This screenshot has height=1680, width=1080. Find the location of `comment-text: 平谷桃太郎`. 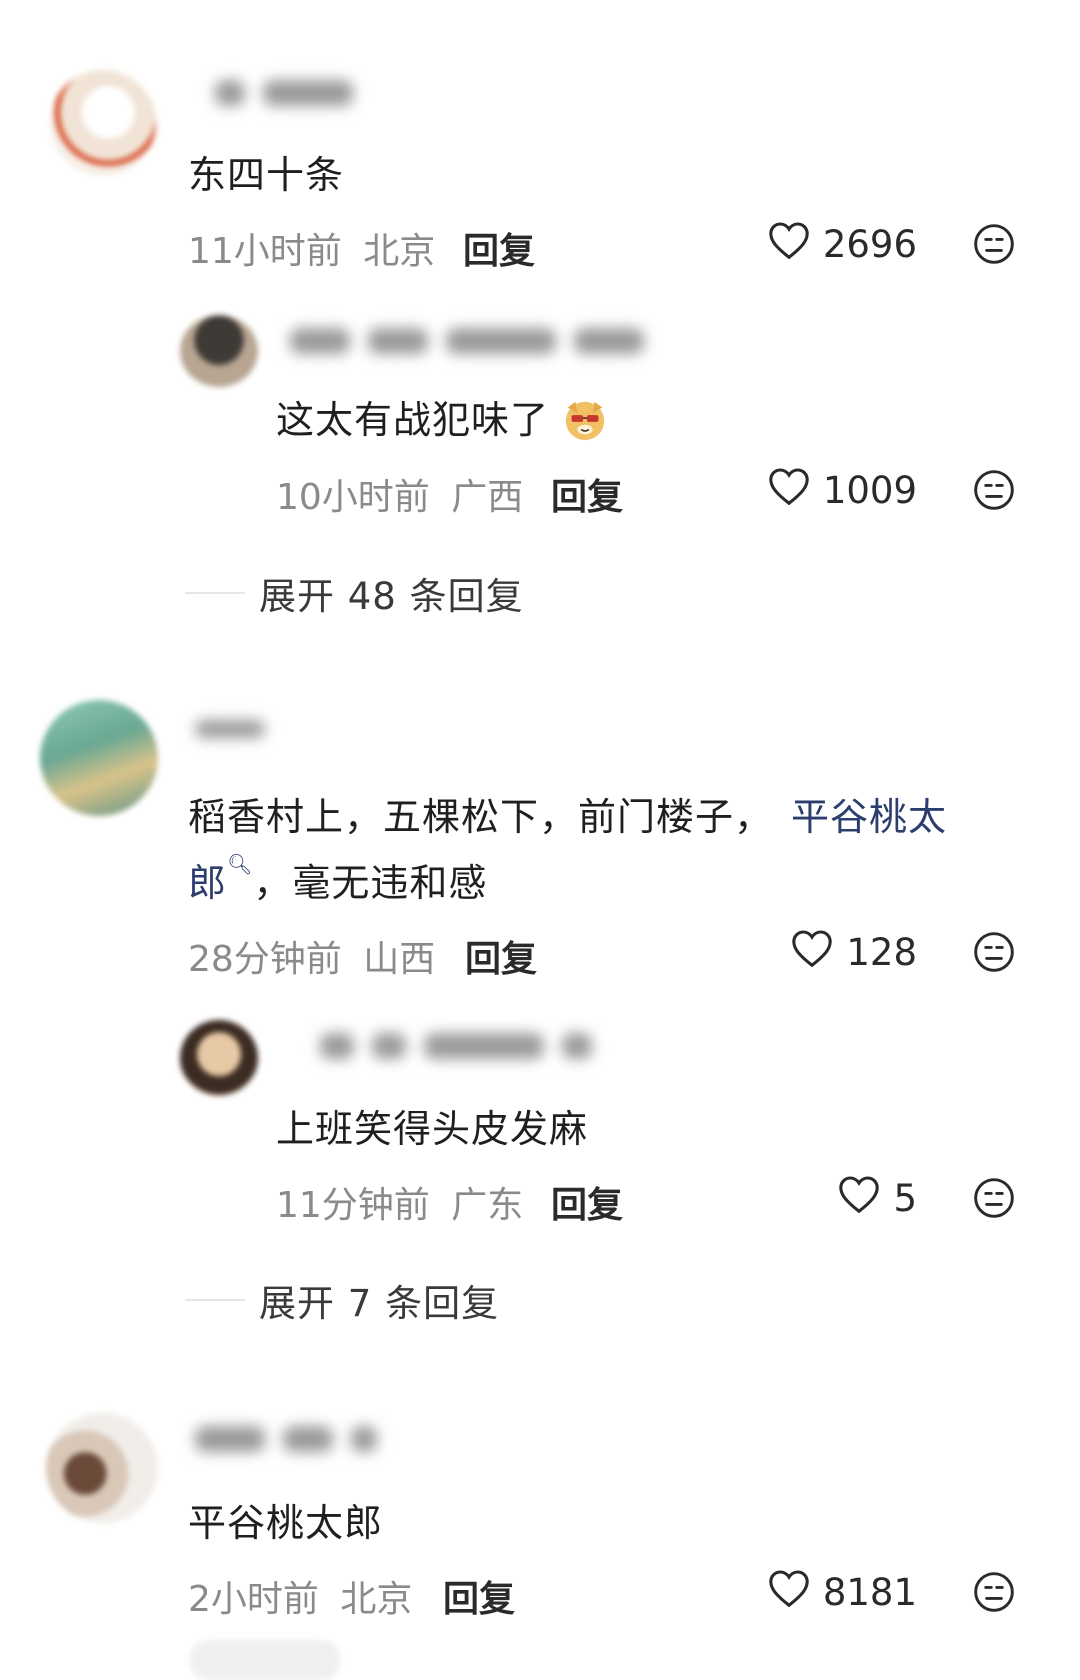

comment-text: 平谷桃太郎 is located at coordinates (286, 1523).